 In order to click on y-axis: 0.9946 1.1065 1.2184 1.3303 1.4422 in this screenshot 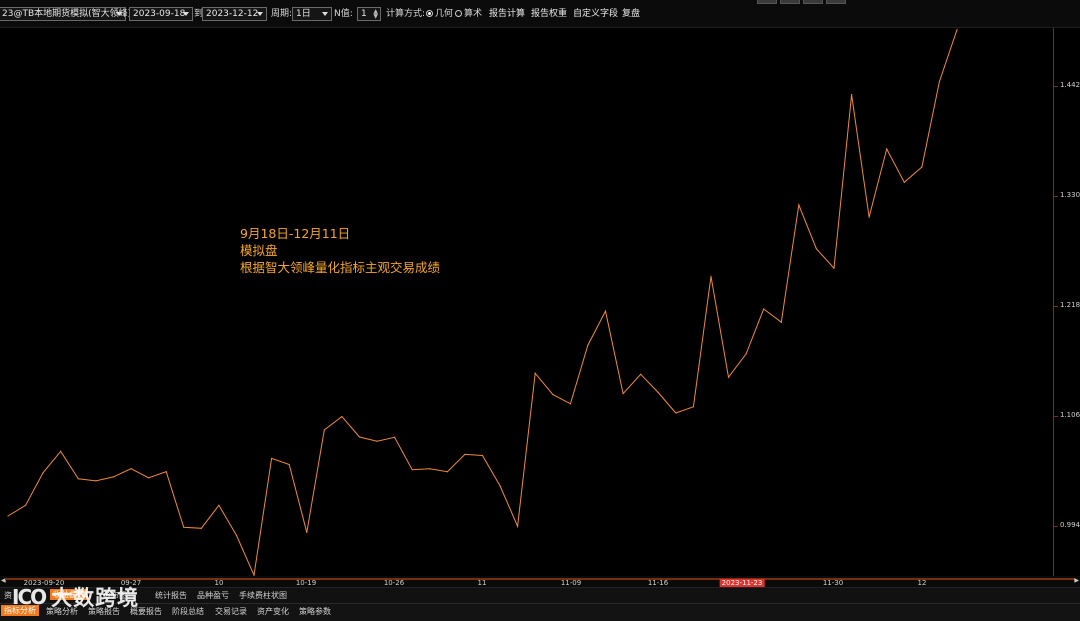, I will do `click(1066, 302)`.